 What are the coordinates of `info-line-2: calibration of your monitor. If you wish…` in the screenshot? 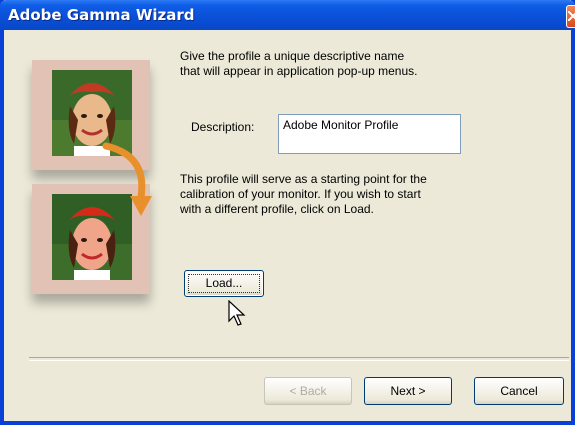 It's located at (300, 194).